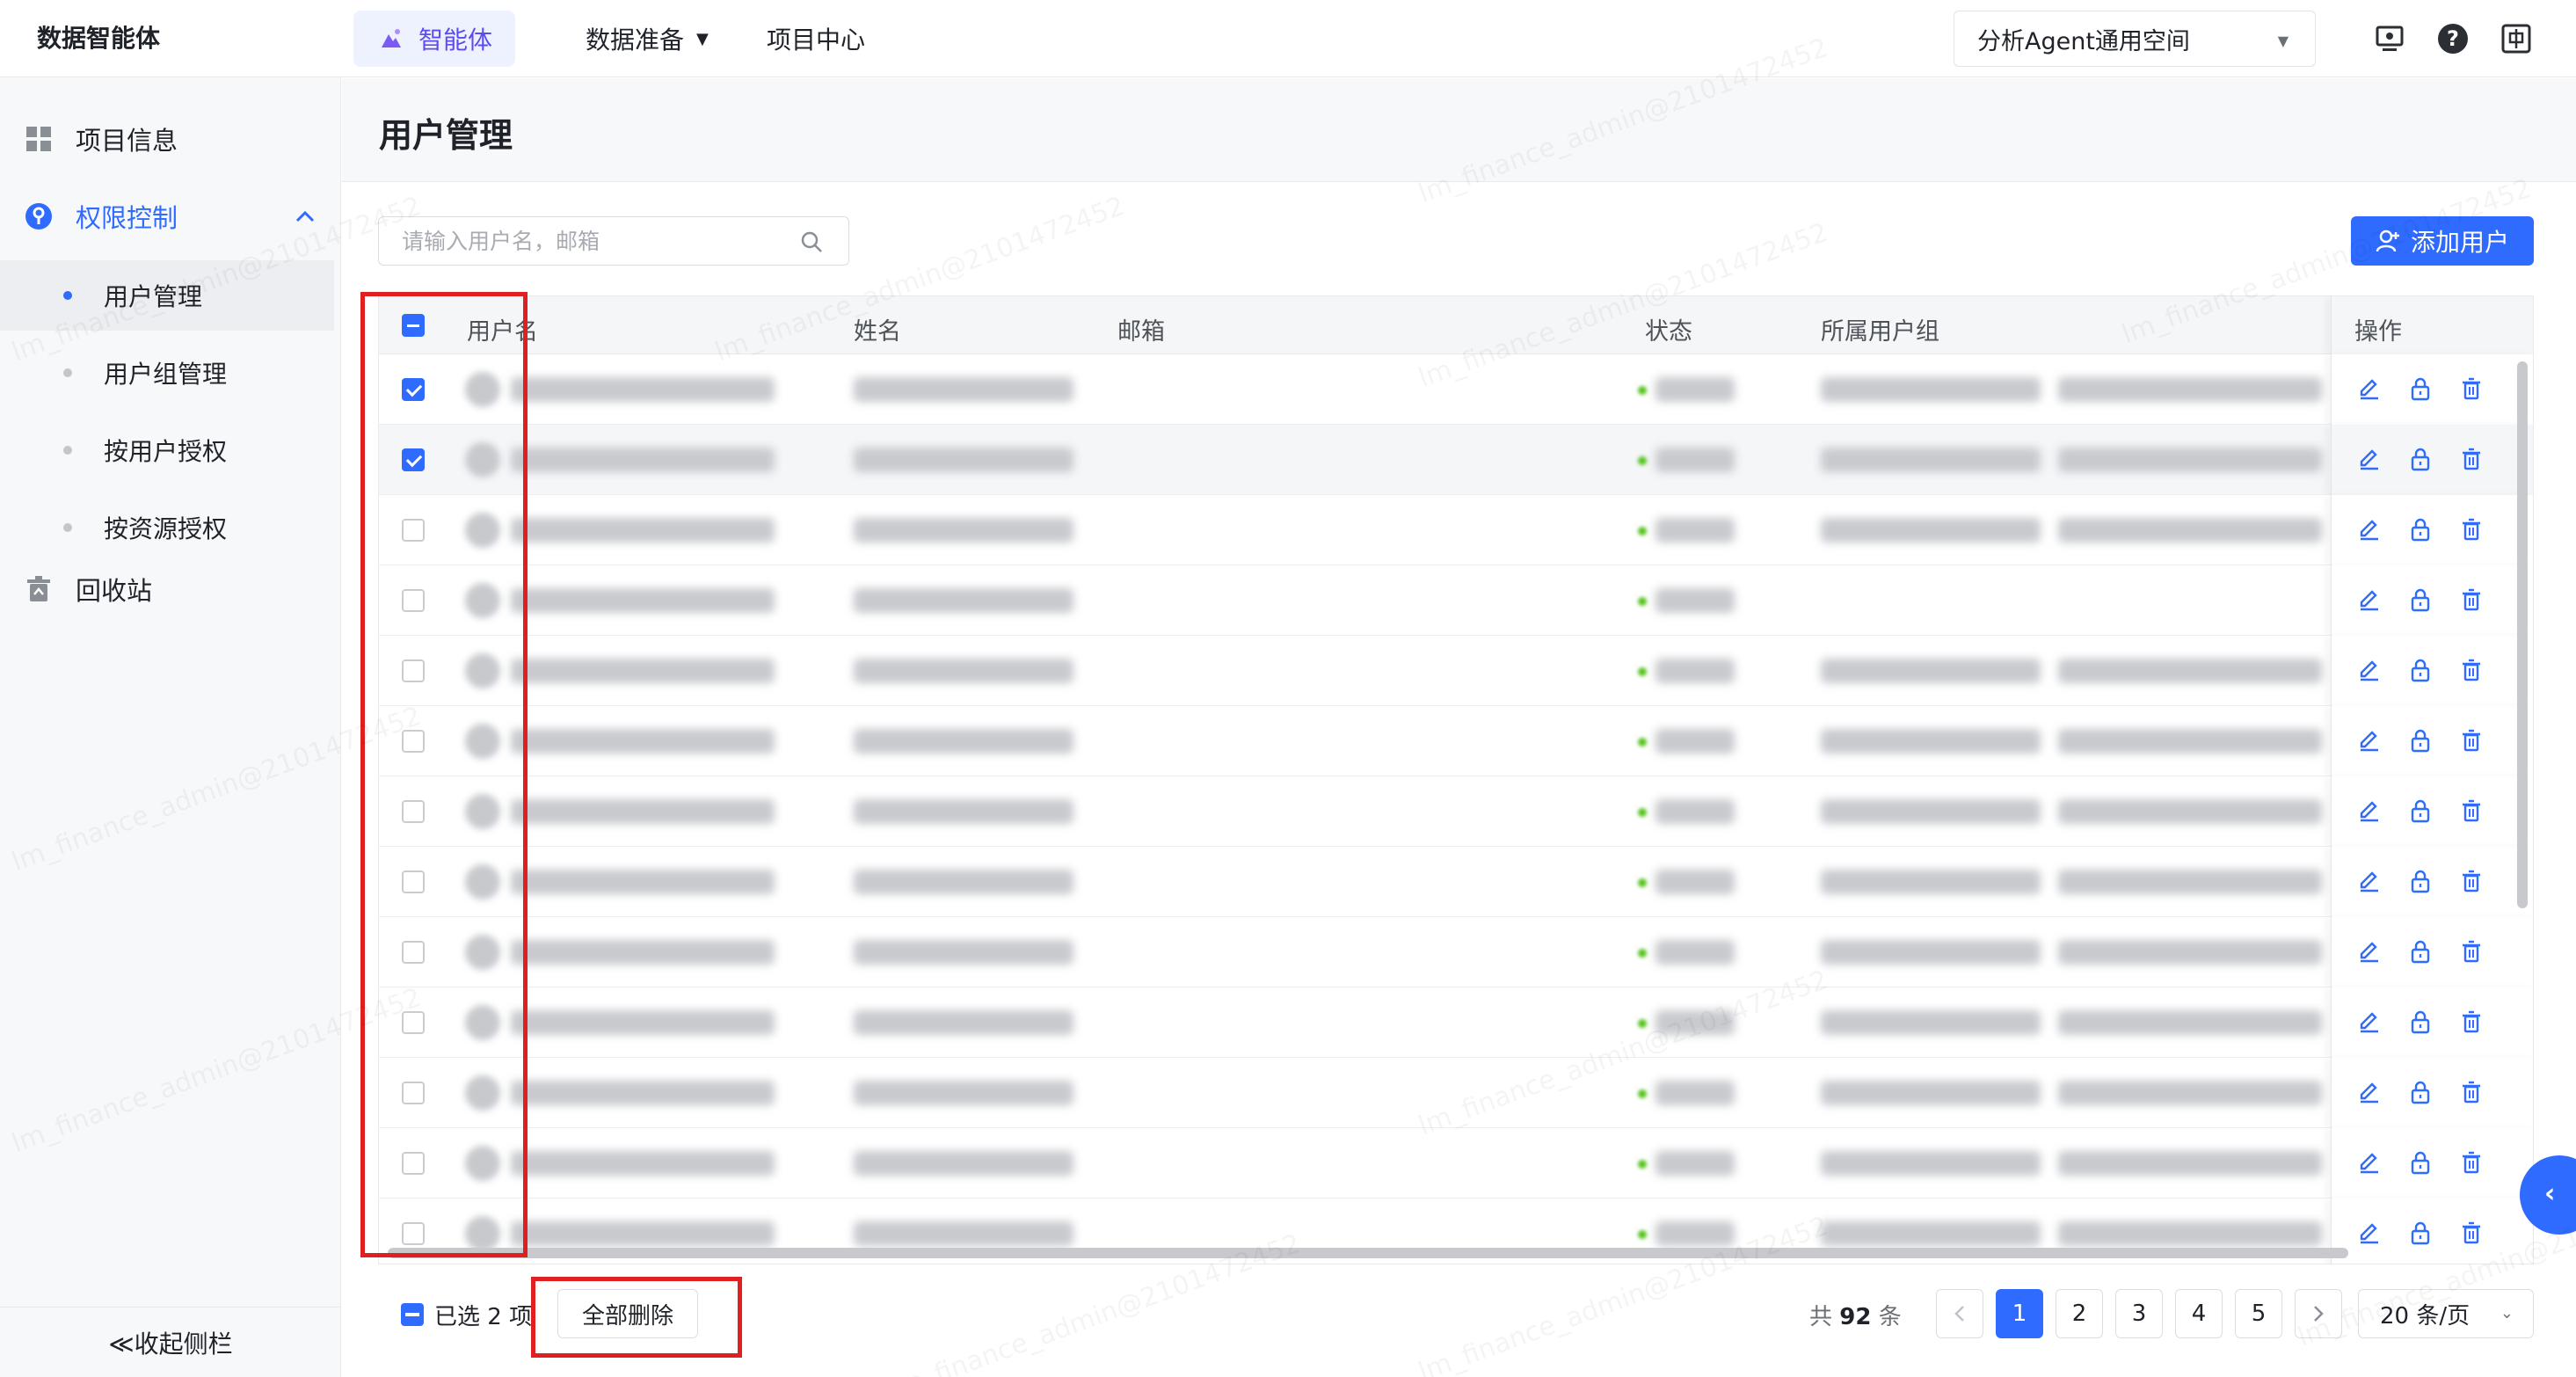  Describe the element at coordinates (1368, 1253) in the screenshot. I see `horizontal-scrollbar` at that location.